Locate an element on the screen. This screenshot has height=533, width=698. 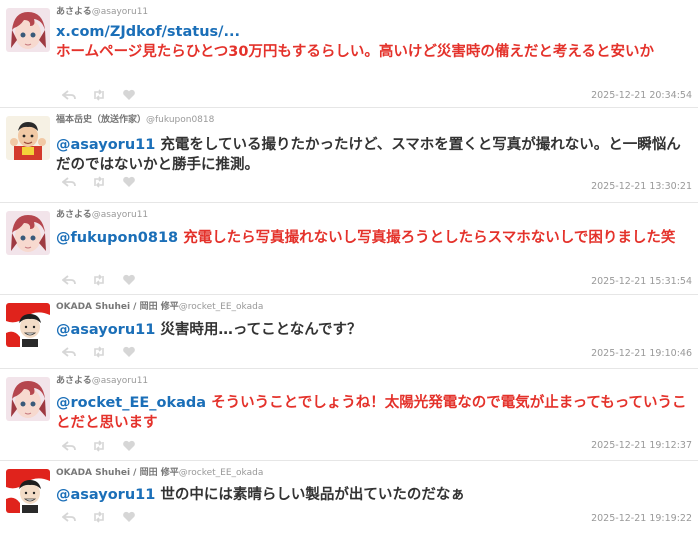
tweet-body: @asayoru11 世の中には素晴らしい製品が出ていたのだなぁ is located at coordinates (374, 495).